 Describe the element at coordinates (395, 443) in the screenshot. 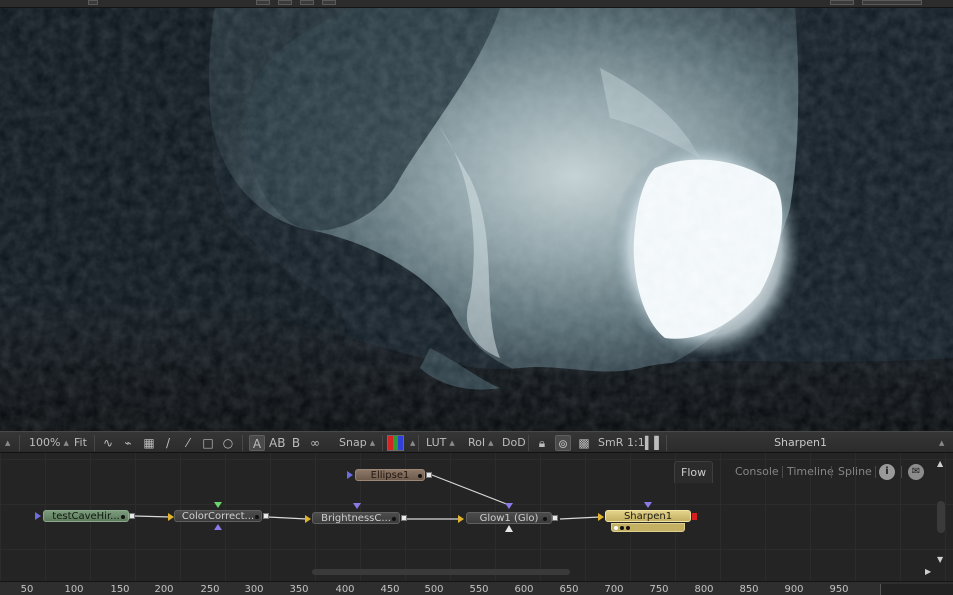

I see `channel-selector` at that location.